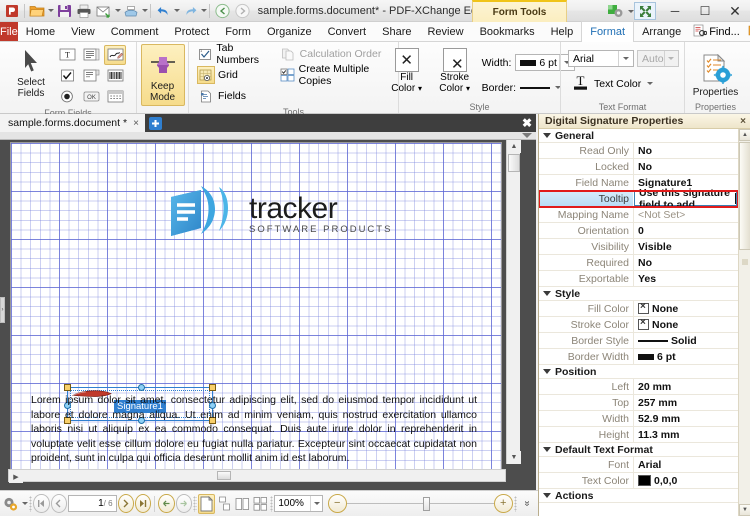 The width and height of the screenshot is (750, 516). What do you see at coordinates (396, 31) in the screenshot?
I see `tab-share: Share` at bounding box center [396, 31].